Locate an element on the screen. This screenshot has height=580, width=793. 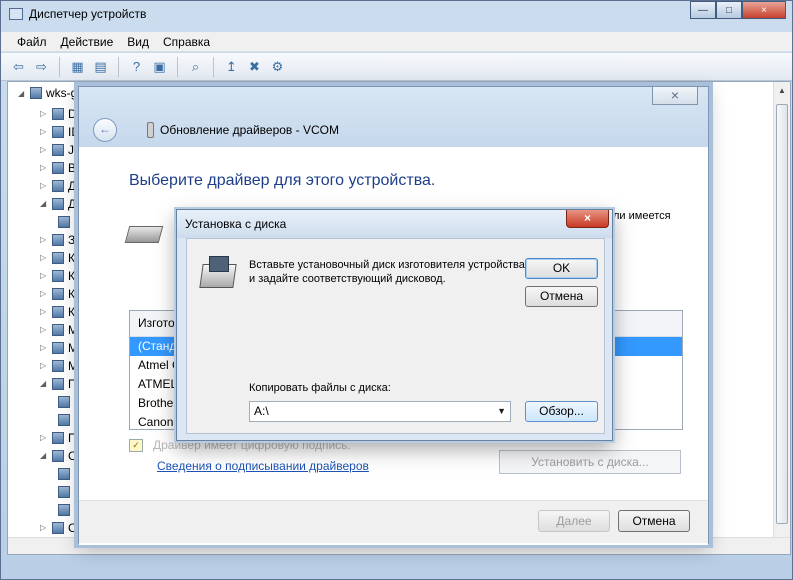
certificate-icon: ✓ is located at coordinates (136, 445).